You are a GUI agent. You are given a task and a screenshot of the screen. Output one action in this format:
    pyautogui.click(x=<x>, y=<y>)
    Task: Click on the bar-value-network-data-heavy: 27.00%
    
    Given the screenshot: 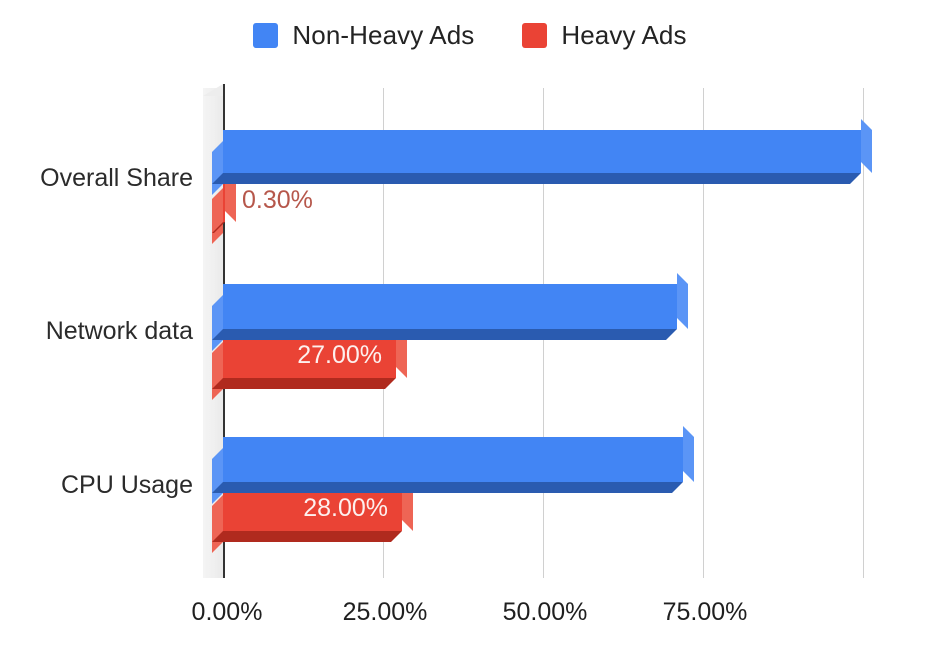 What is the action you would take?
    pyautogui.click(x=339, y=355)
    